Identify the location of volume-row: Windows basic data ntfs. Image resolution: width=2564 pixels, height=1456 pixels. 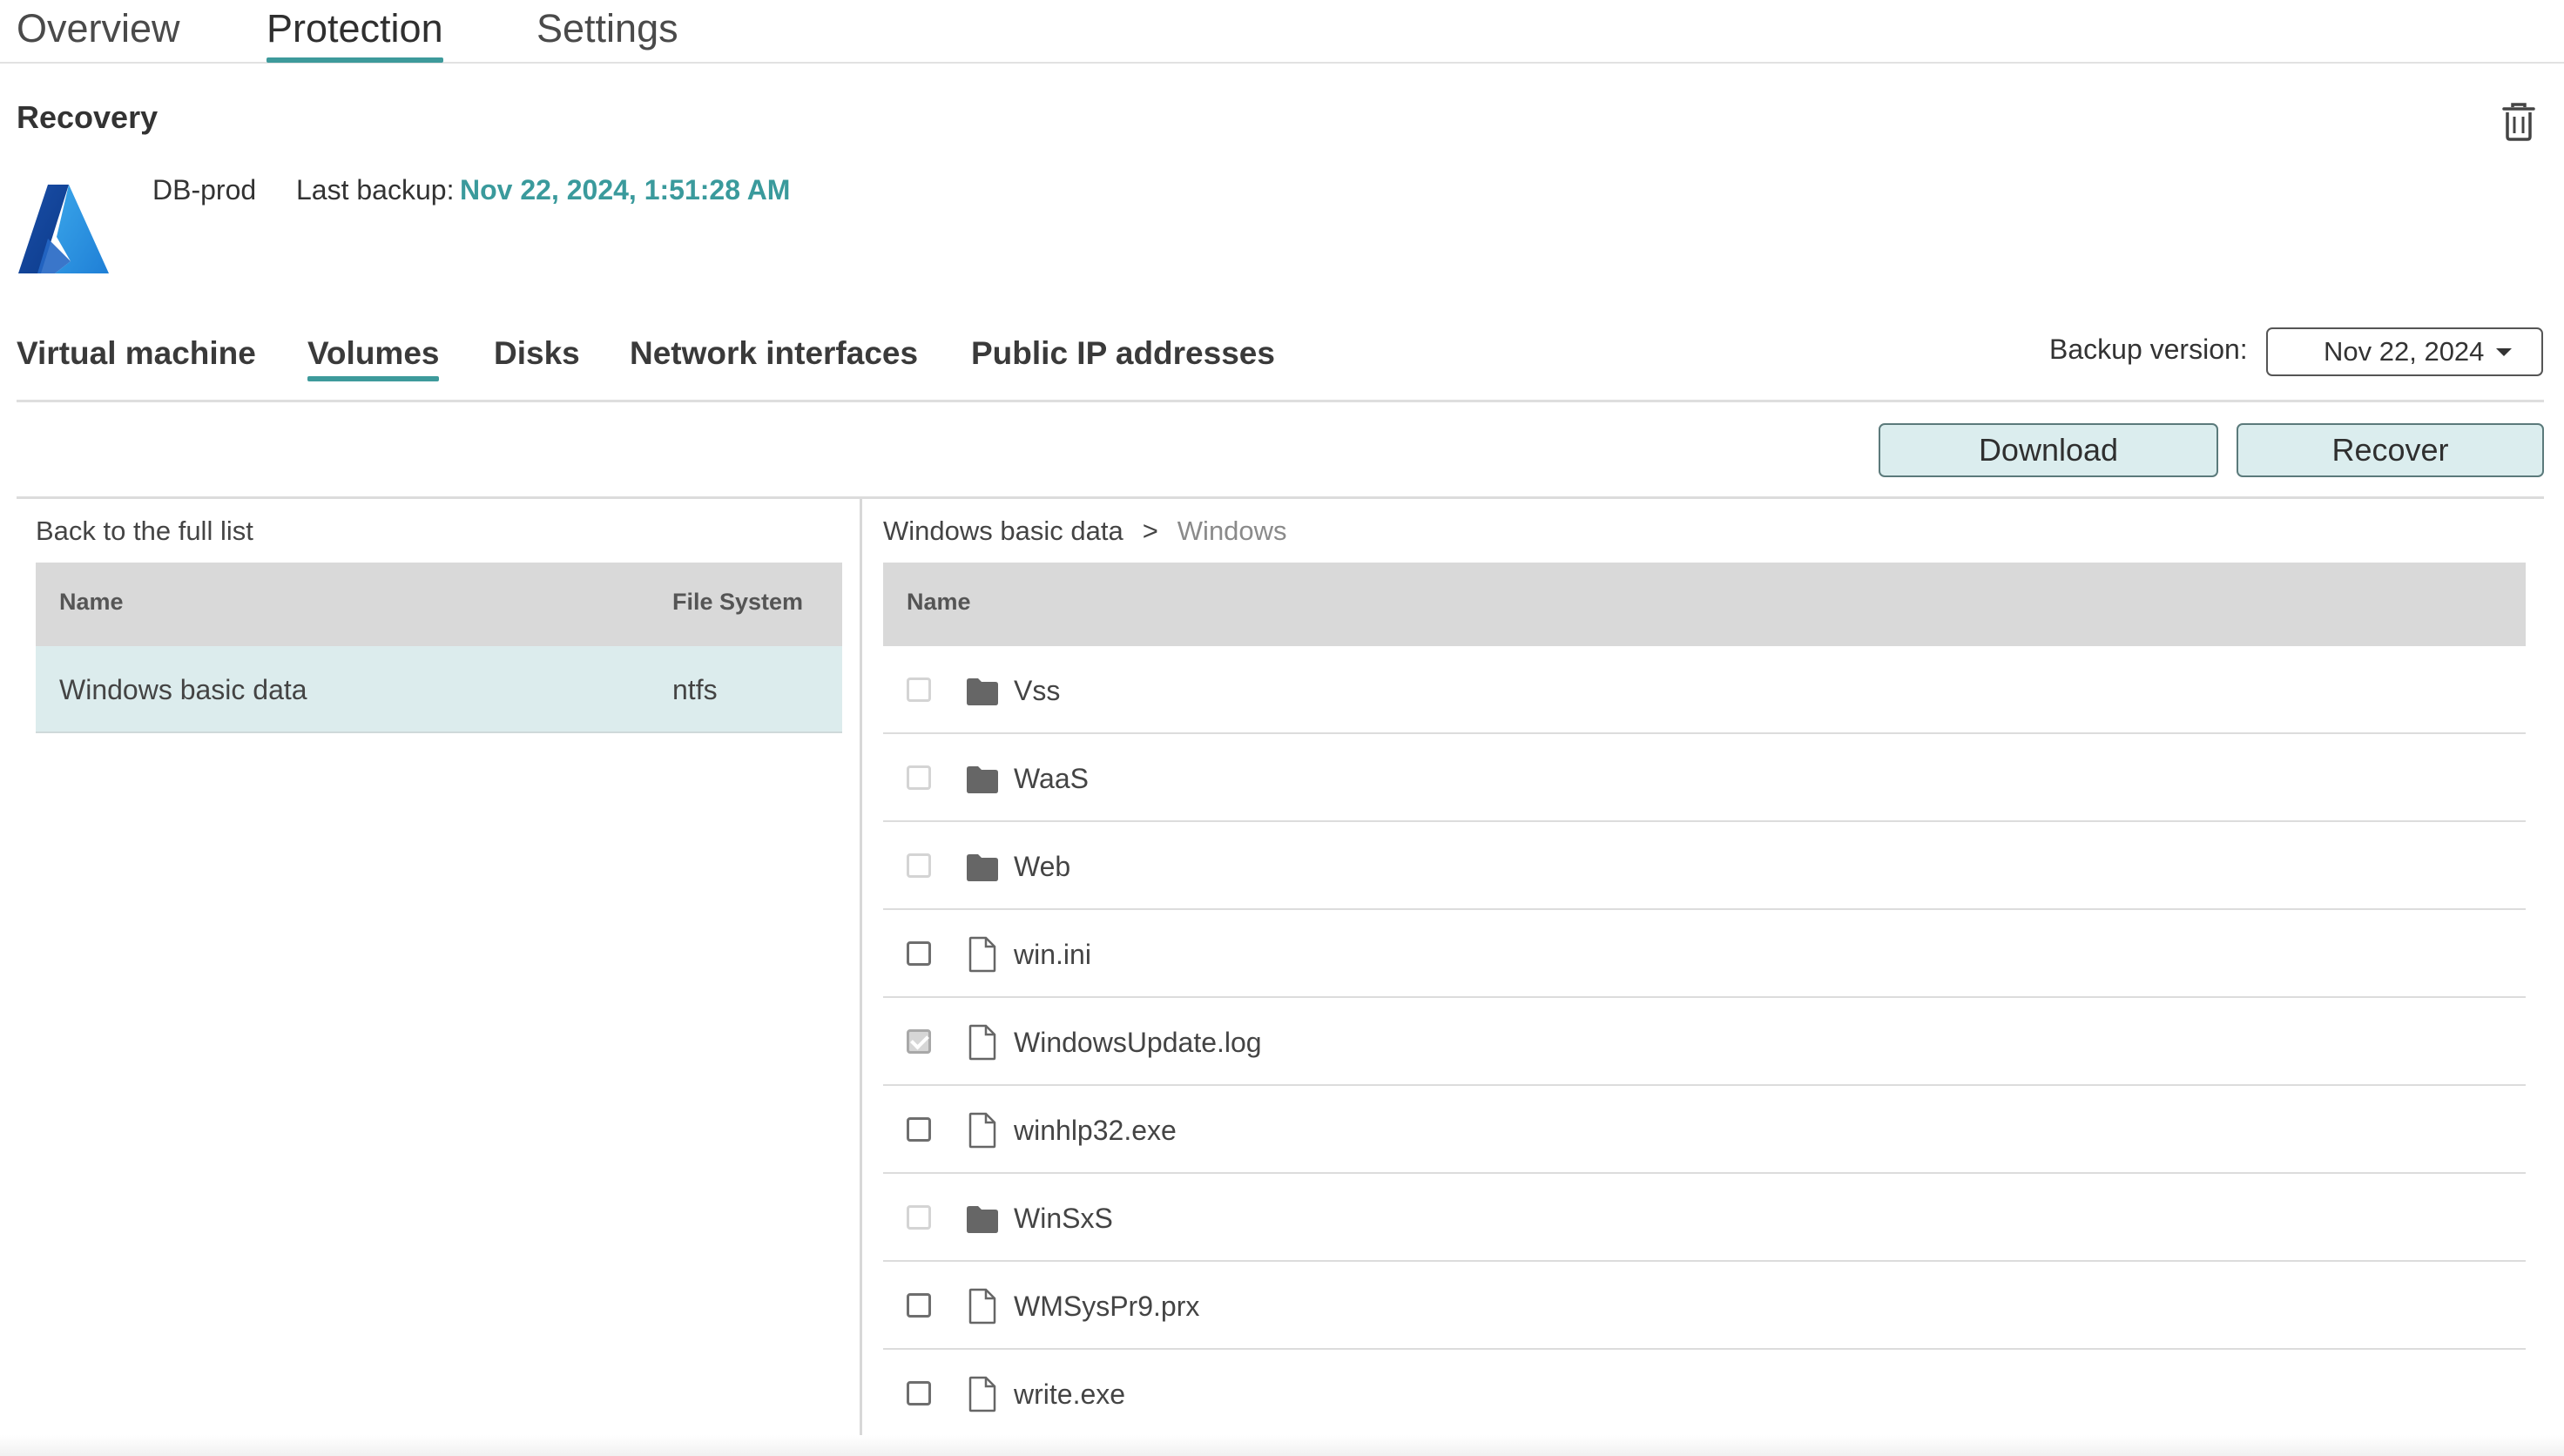
(439, 689).